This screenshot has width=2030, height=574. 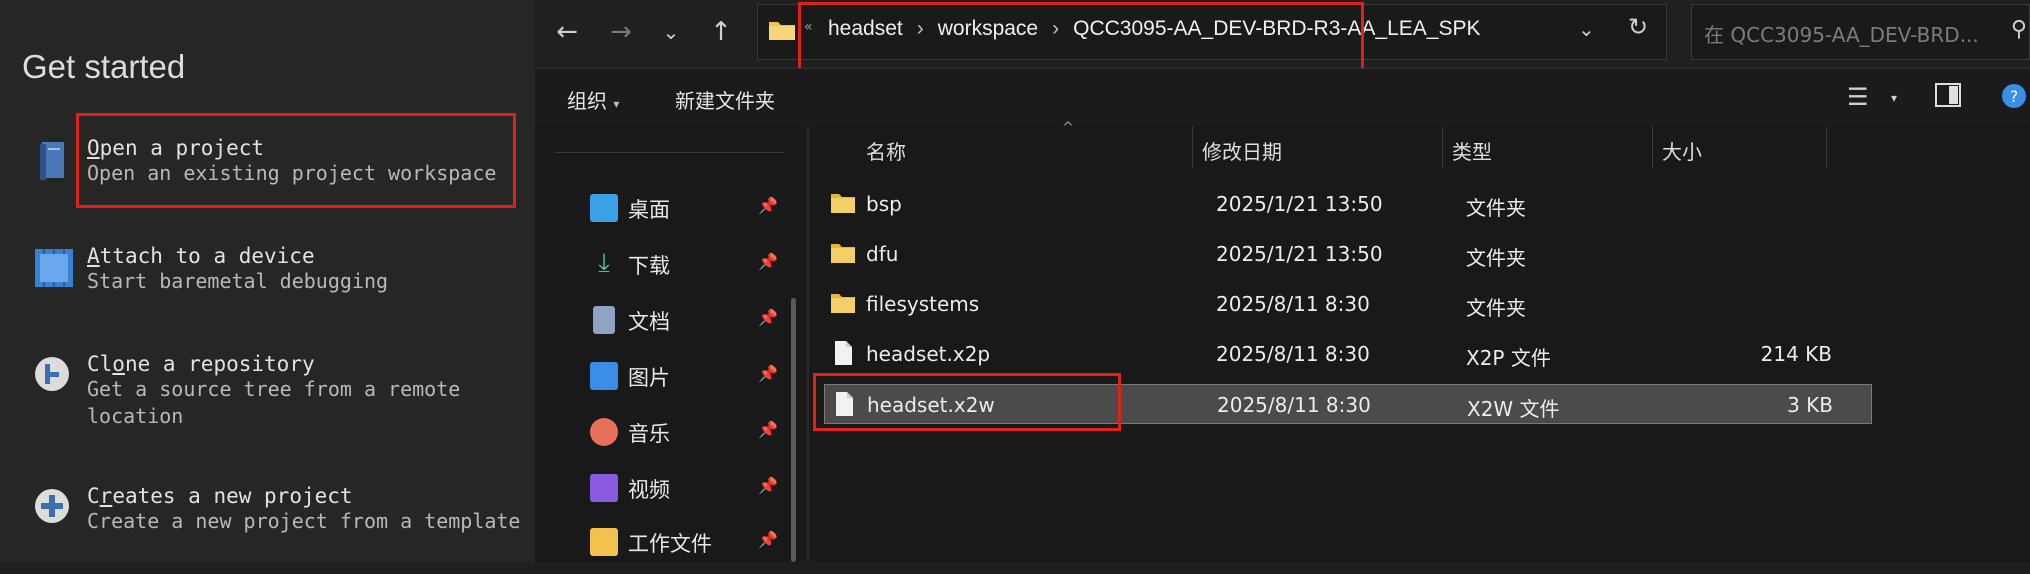 What do you see at coordinates (304, 521) in the screenshot?
I see `create-project-desc: Create a new project from a template` at bounding box center [304, 521].